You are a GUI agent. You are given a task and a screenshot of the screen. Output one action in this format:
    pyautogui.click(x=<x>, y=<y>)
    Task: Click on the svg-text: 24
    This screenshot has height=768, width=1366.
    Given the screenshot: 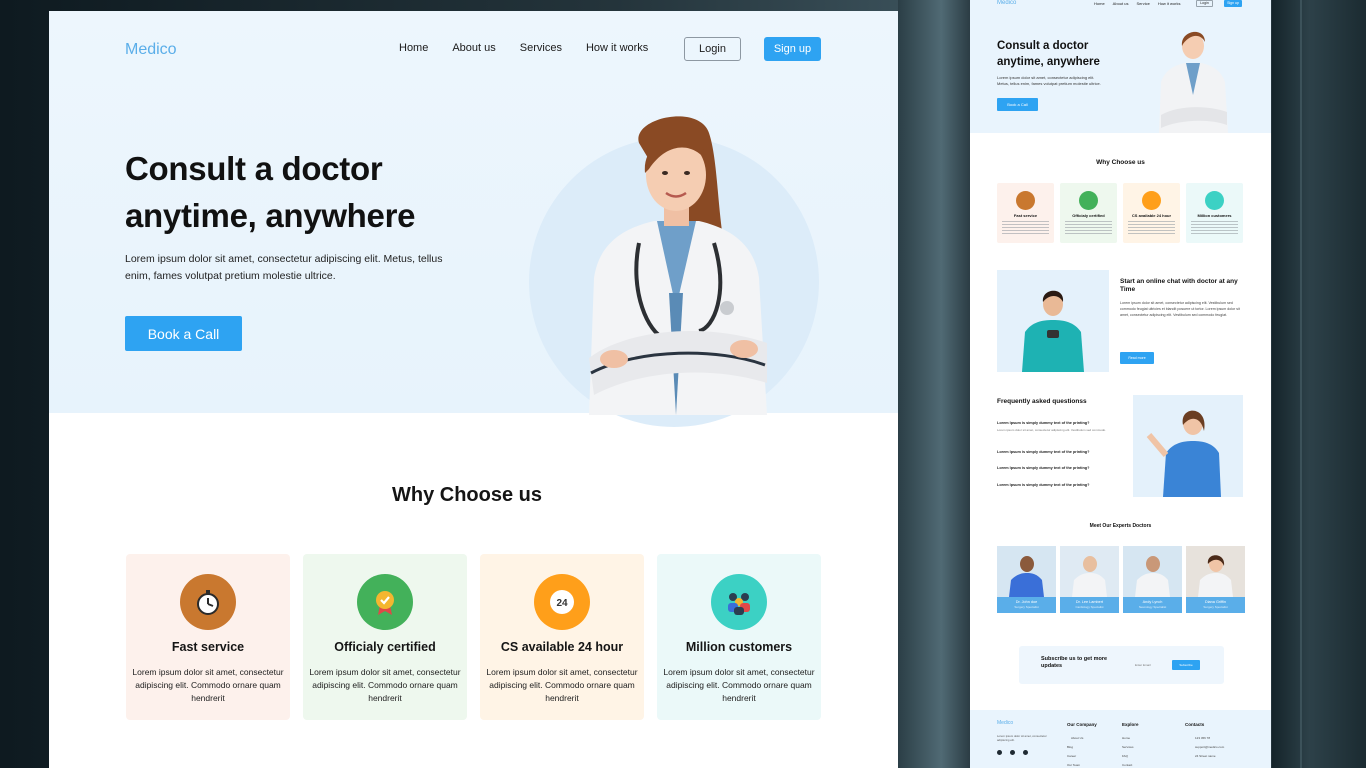 What is the action you would take?
    pyautogui.click(x=562, y=603)
    